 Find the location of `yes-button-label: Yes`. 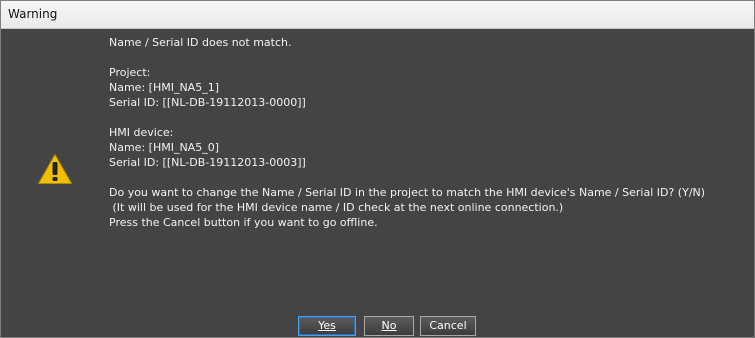

yes-button-label: Yes is located at coordinates (327, 325).